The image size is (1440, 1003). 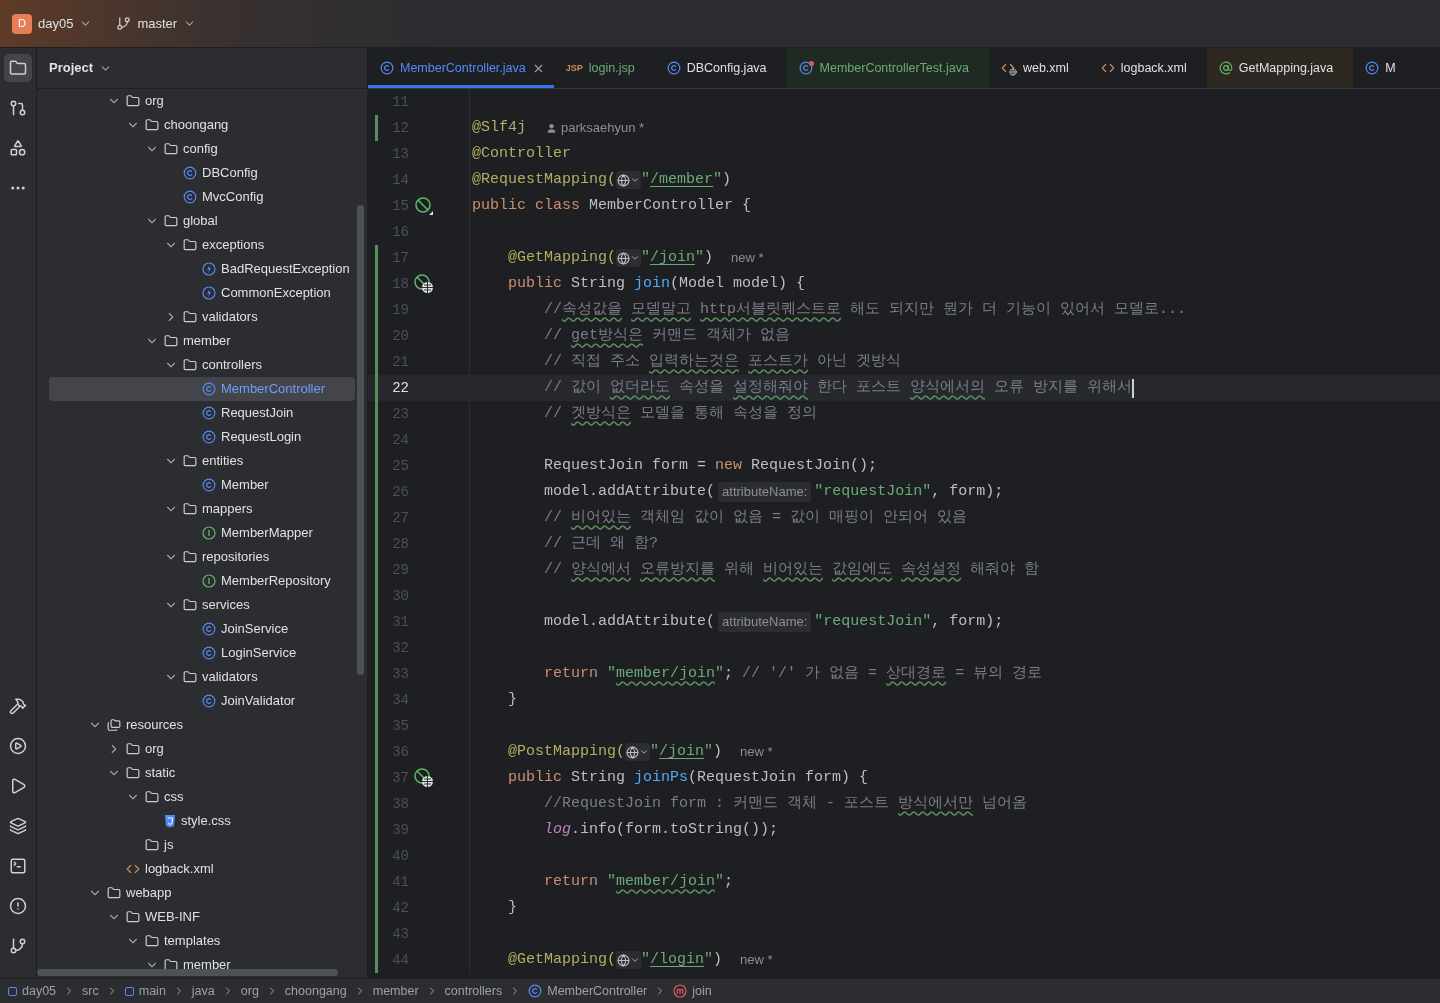 What do you see at coordinates (202, 605) in the screenshot?
I see `tree-item: services` at bounding box center [202, 605].